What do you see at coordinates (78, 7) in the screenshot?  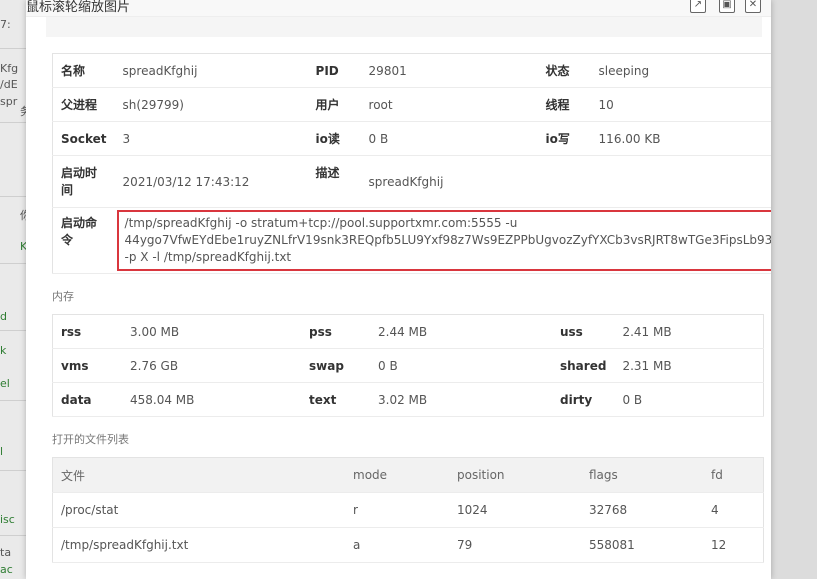 I see `dialog-title: 鼠标滚轮缩放图片` at bounding box center [78, 7].